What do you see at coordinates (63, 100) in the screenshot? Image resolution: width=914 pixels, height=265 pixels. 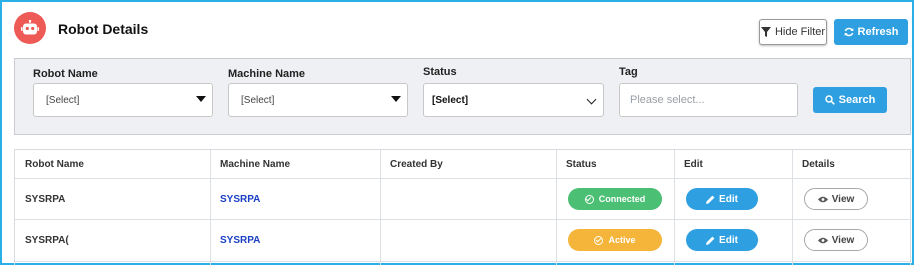 I see `robot-name-select-value: [Select]` at bounding box center [63, 100].